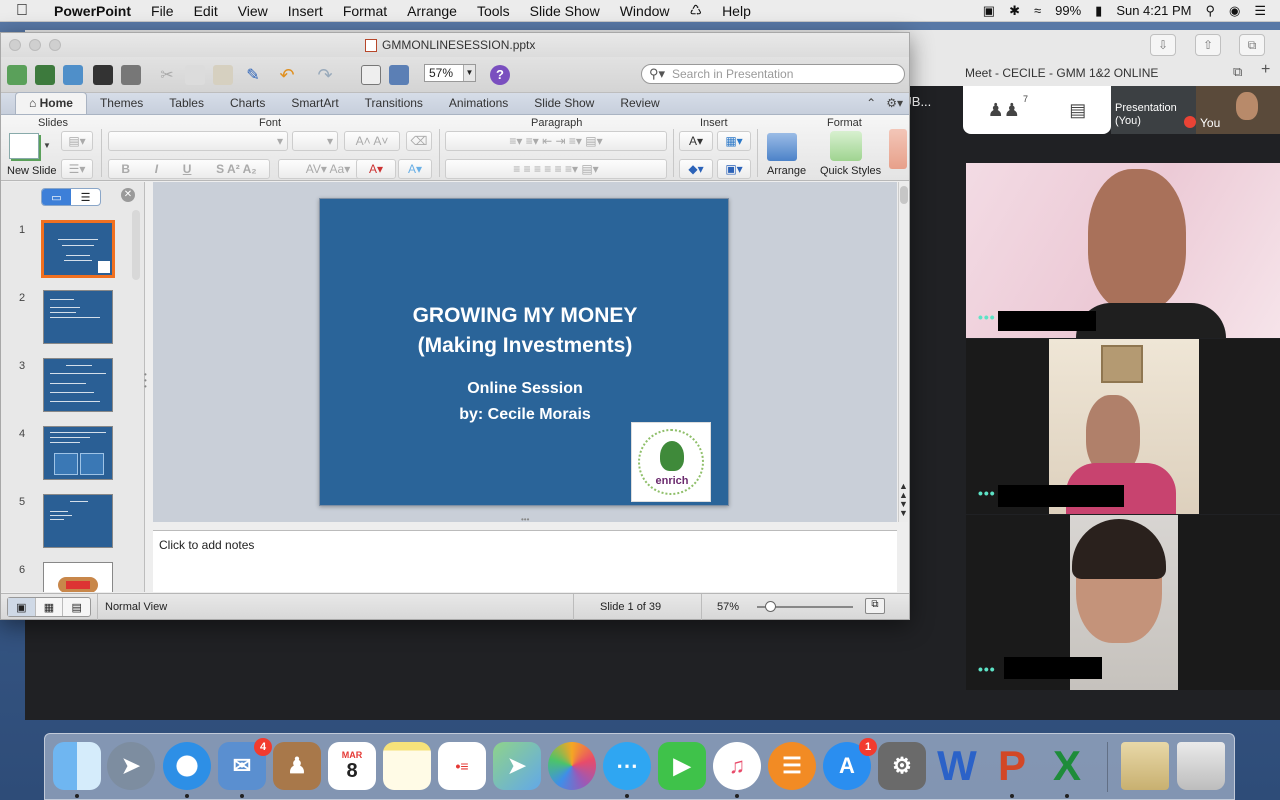 Image resolution: width=1280 pixels, height=800 pixels. Describe the element at coordinates (645, 11) in the screenshot. I see `menu-window: Window` at that location.